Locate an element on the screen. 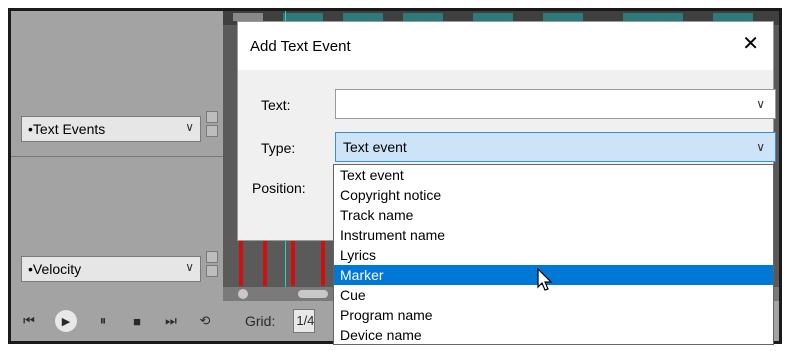  type-option: Lyrics is located at coordinates (553, 255).